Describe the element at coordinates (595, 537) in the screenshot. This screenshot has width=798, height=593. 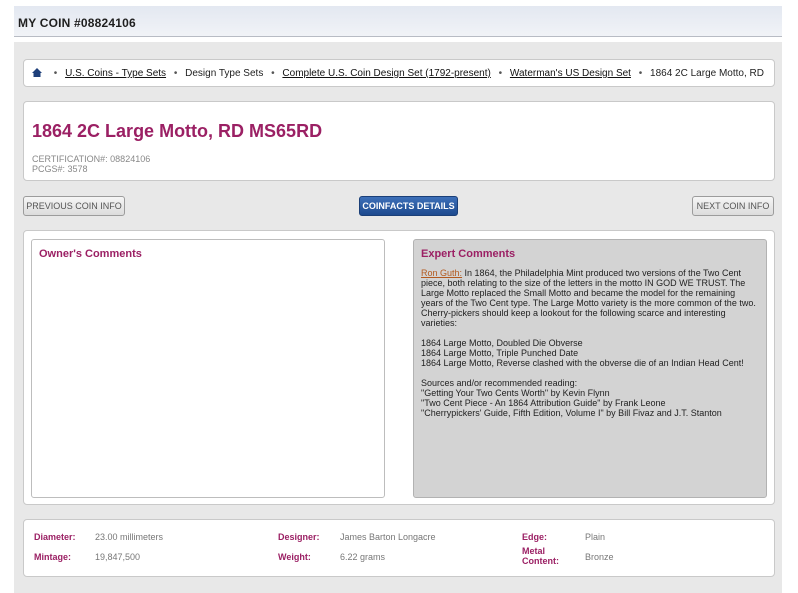
I see `edge-value: Plain` at that location.